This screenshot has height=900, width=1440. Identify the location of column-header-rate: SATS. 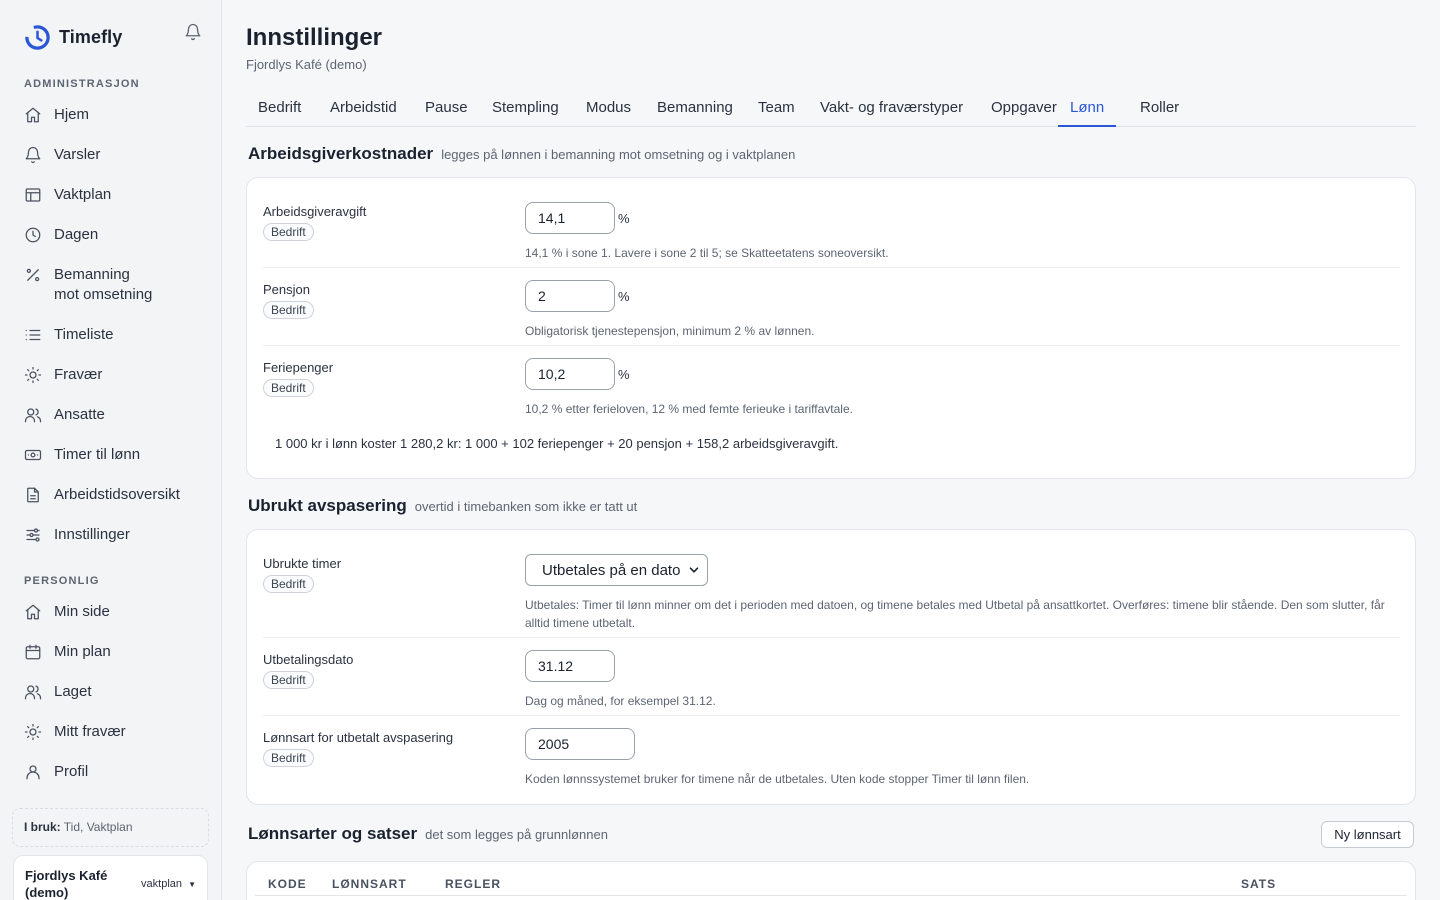
(1258, 884).